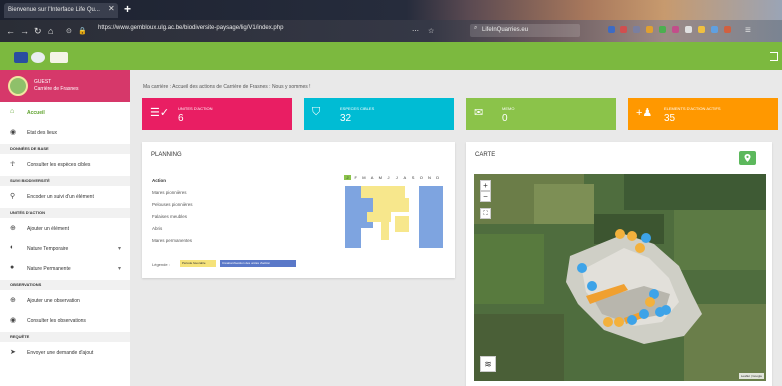 Image resolution: width=782 pixels, height=386 pixels. Describe the element at coordinates (166, 155) in the screenshot. I see `planning-title: PLANNING` at that location.